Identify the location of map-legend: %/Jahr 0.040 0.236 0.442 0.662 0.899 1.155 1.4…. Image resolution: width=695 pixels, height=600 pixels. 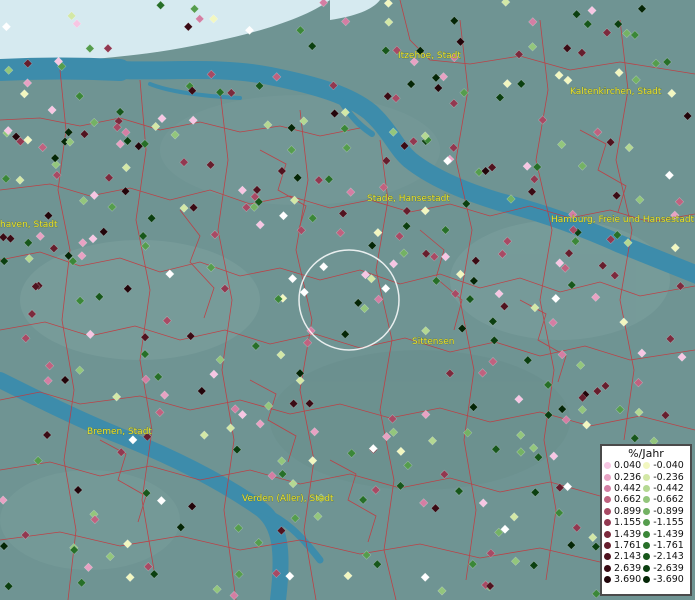
(646, 520).